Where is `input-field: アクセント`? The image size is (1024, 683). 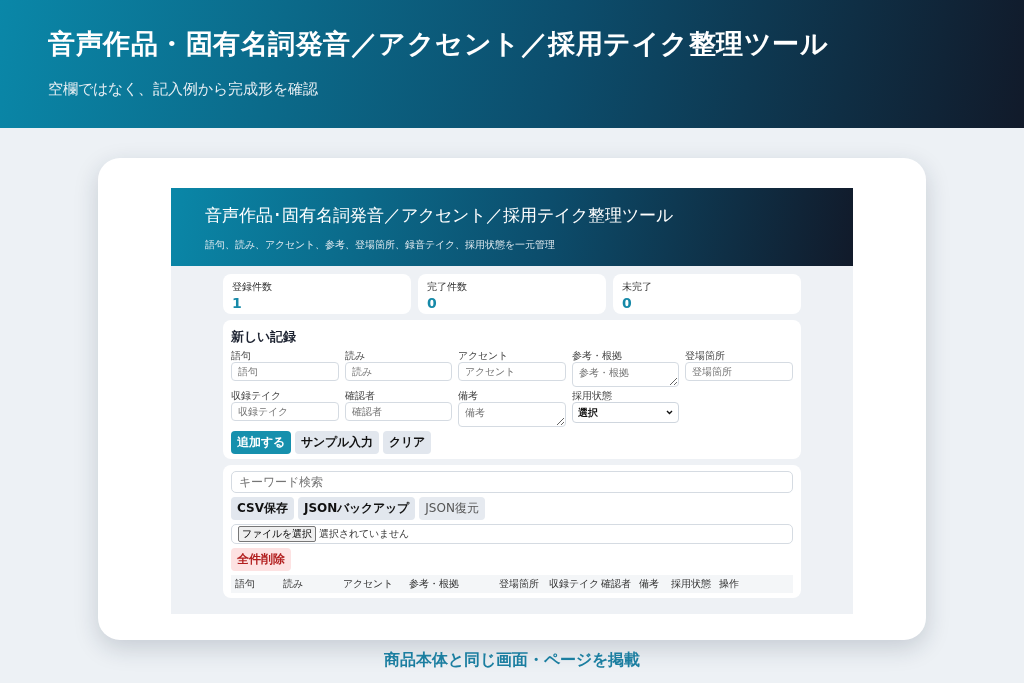
input-field: アクセント is located at coordinates (512, 371).